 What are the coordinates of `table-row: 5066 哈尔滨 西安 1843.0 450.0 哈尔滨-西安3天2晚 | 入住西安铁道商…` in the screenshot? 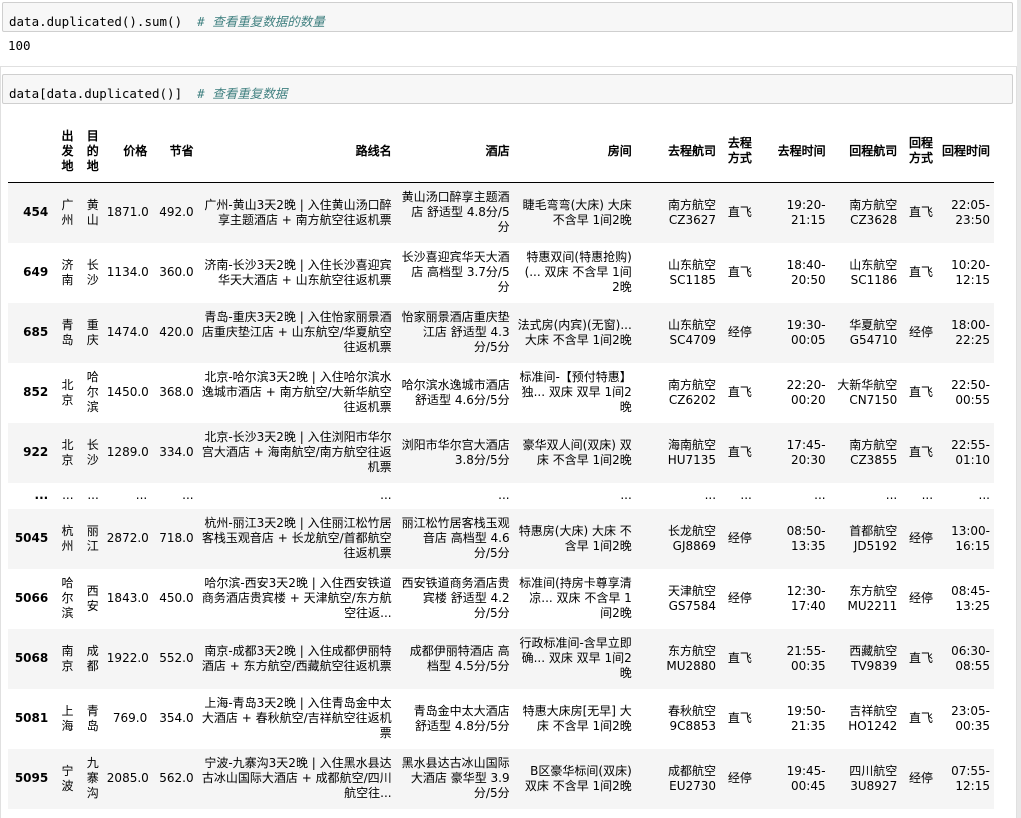 It's located at (501, 599).